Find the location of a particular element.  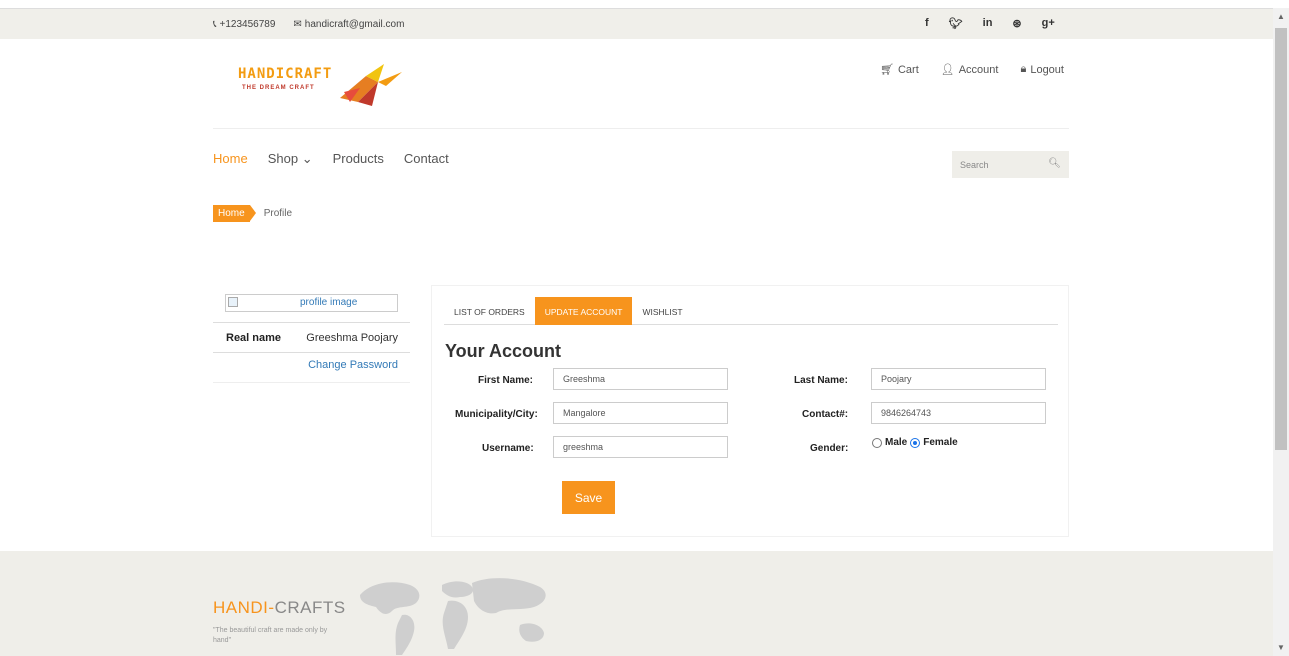

profile-image: profile image is located at coordinates (311, 303).